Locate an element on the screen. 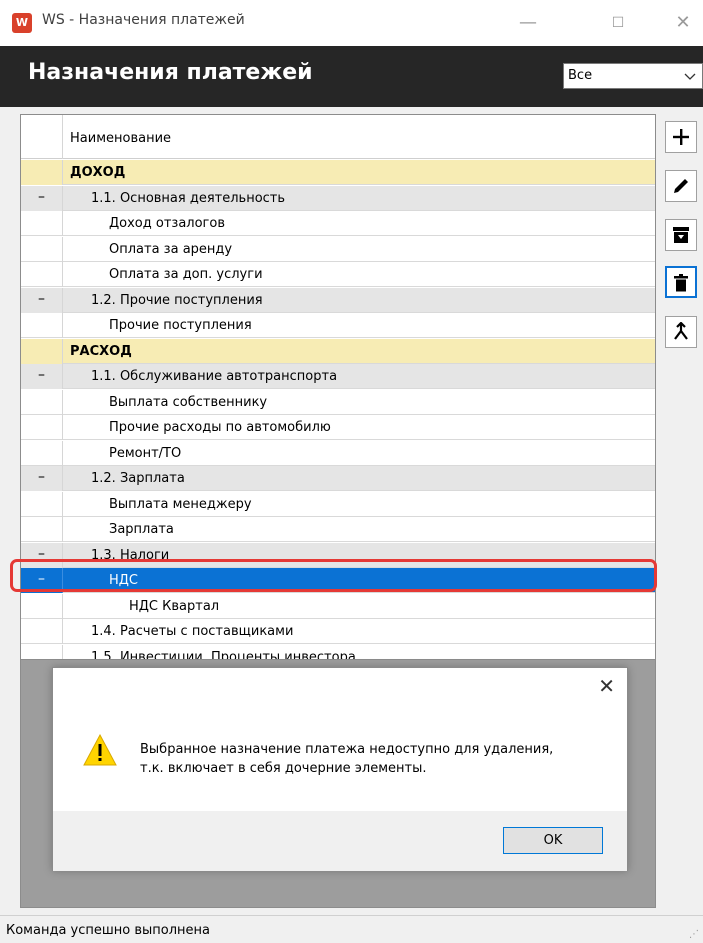 The image size is (703, 943). row-label: Оплата за аренду is located at coordinates (171, 249).